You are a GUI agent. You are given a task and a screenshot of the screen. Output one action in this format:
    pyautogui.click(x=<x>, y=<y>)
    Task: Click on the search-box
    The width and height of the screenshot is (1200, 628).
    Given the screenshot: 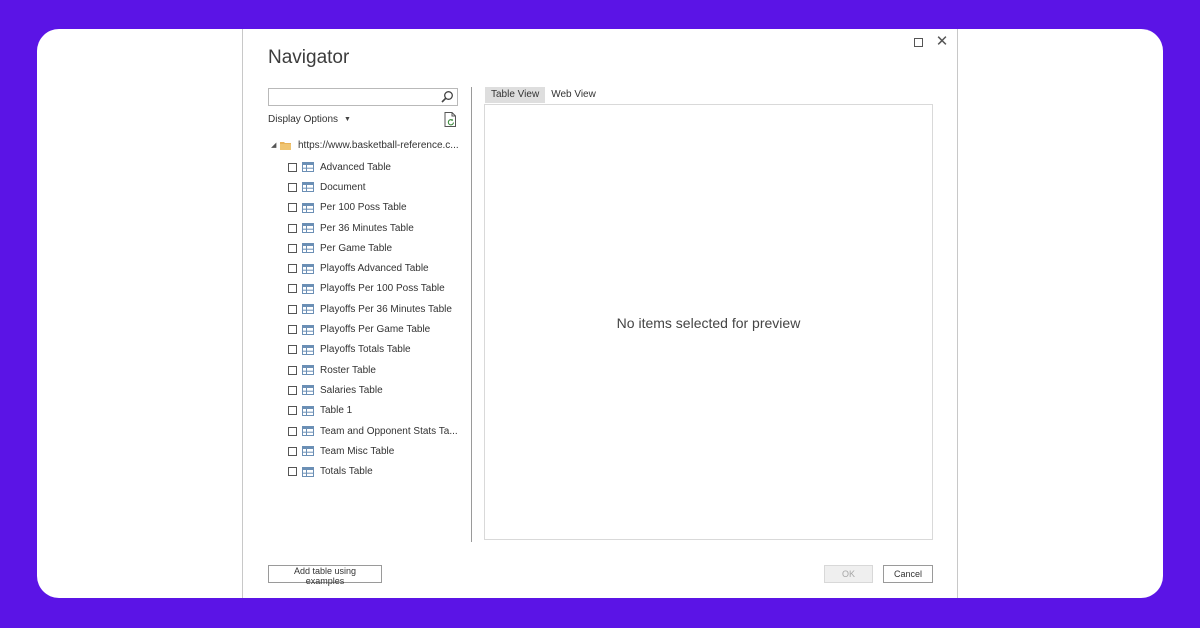 What is the action you would take?
    pyautogui.click(x=363, y=97)
    